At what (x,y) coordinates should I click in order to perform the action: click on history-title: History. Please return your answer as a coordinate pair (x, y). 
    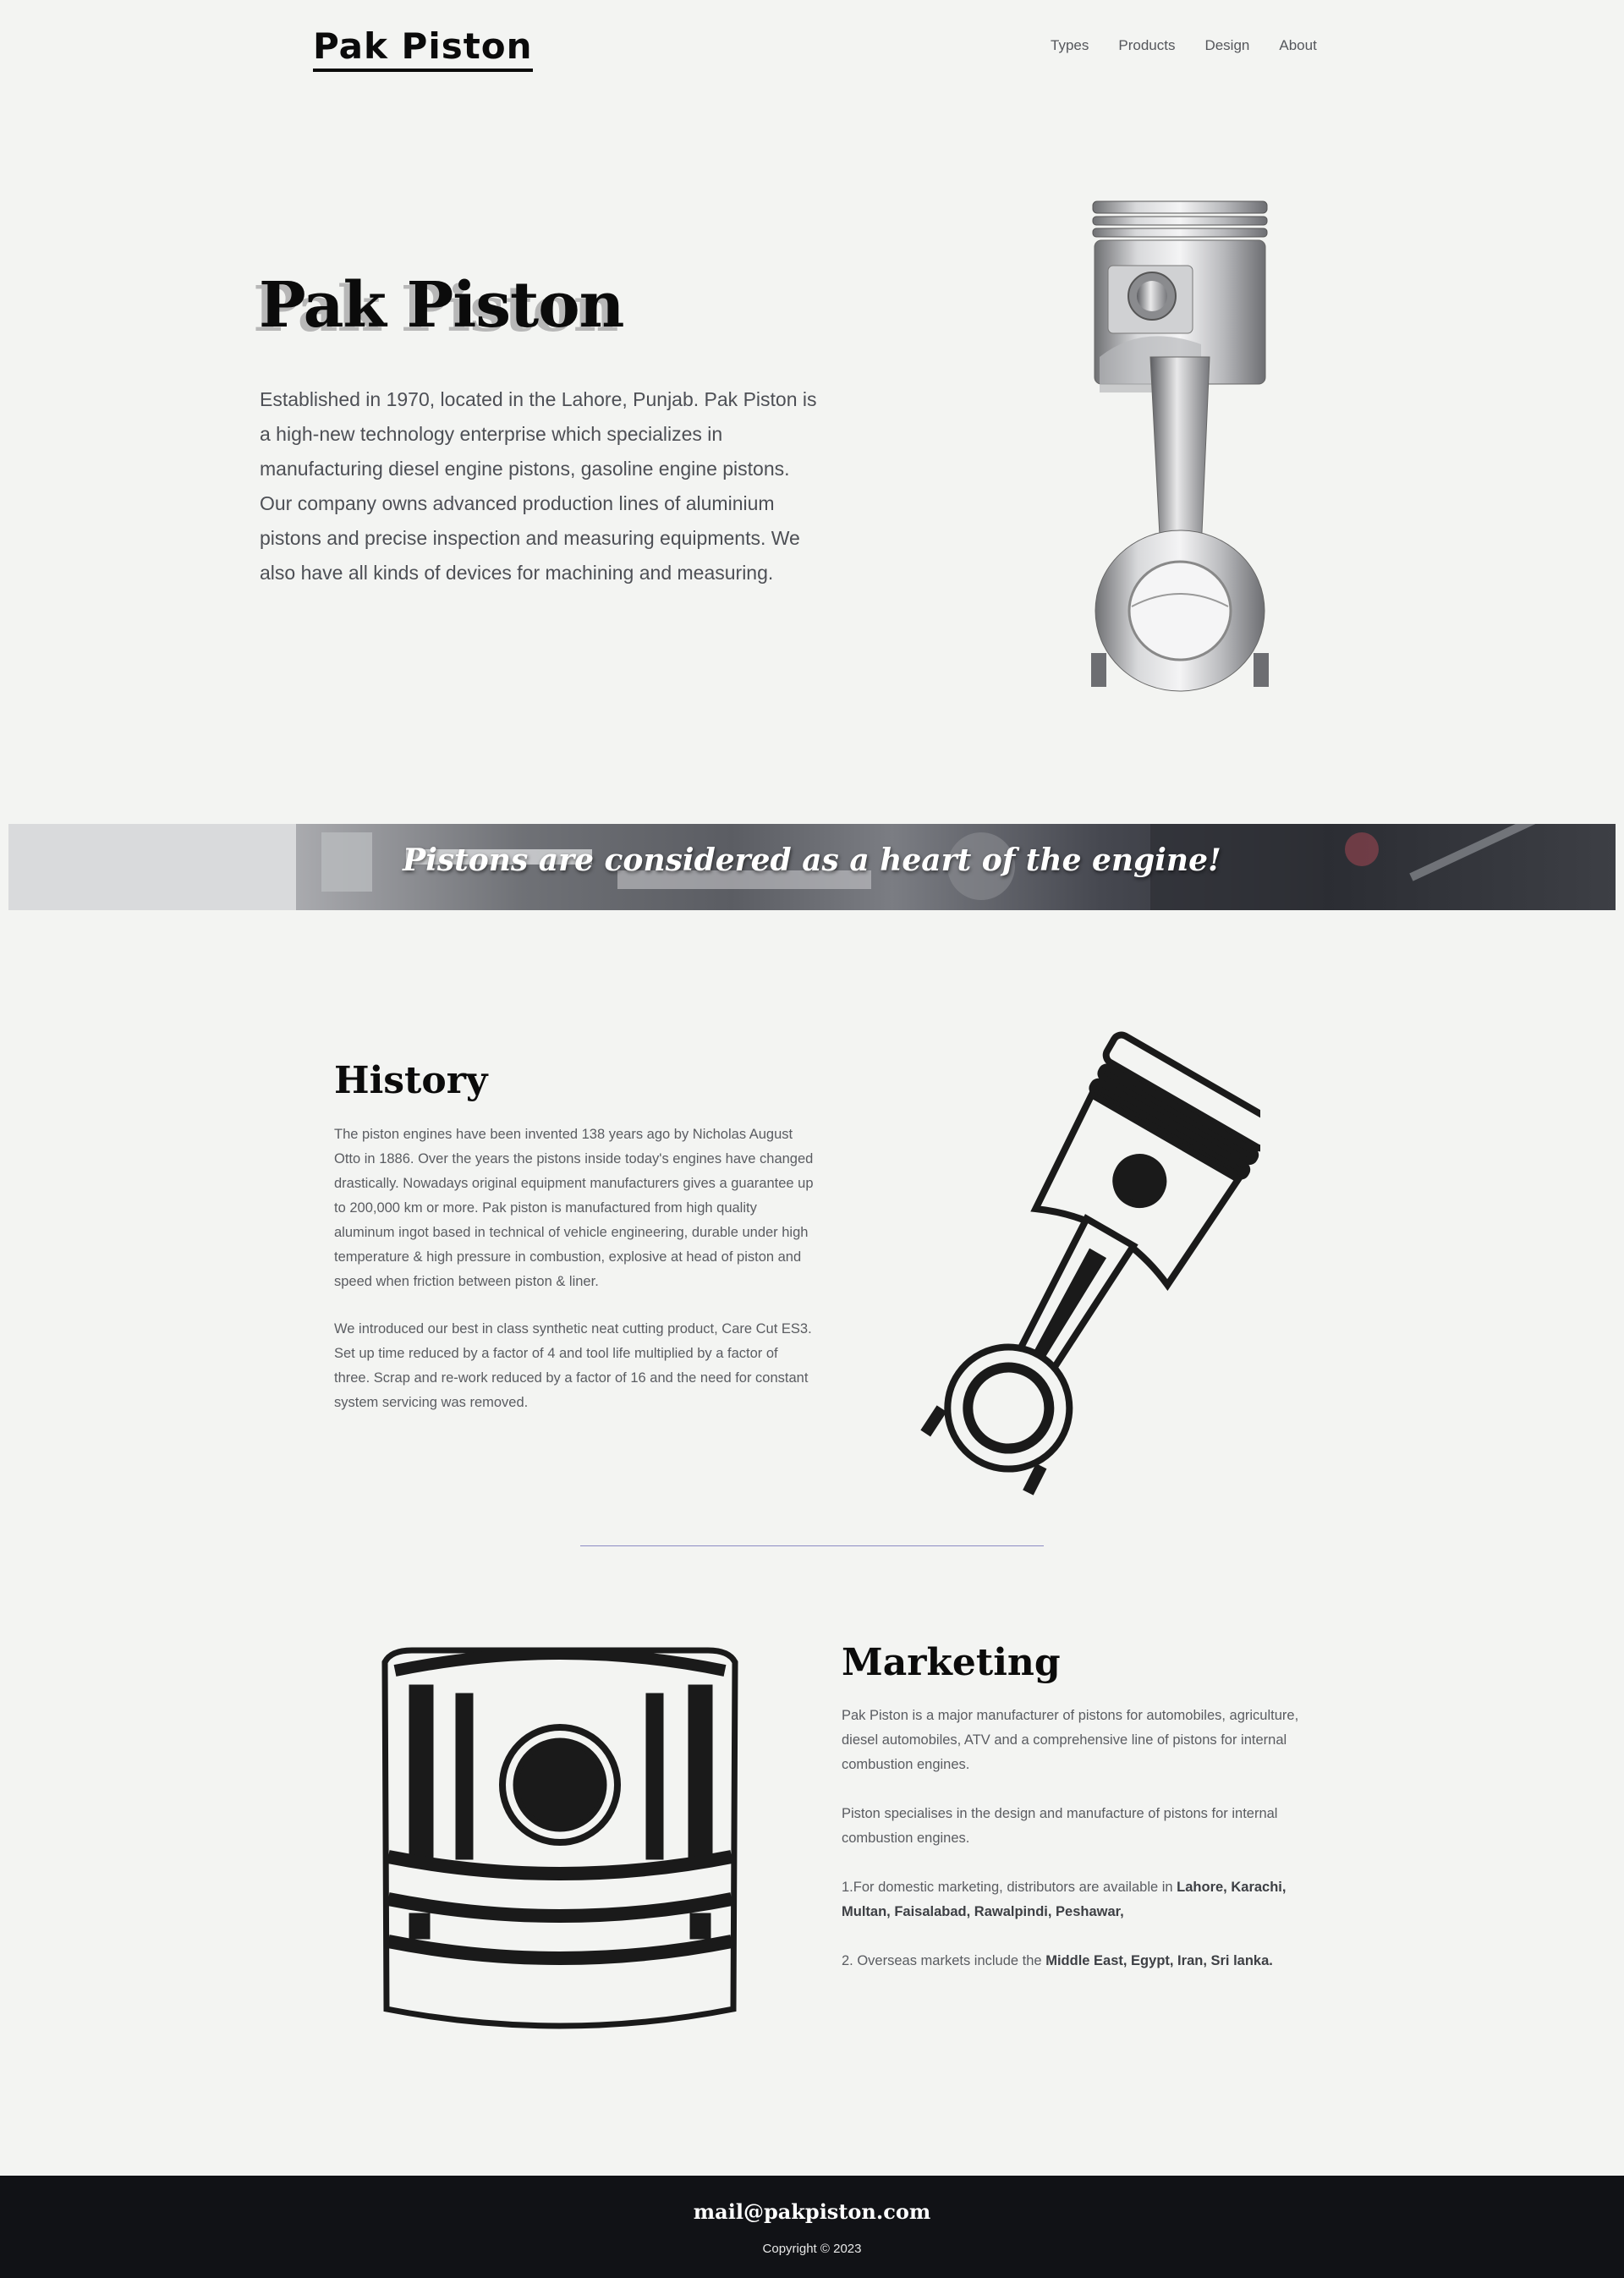
    Looking at the image, I should click on (411, 1081).